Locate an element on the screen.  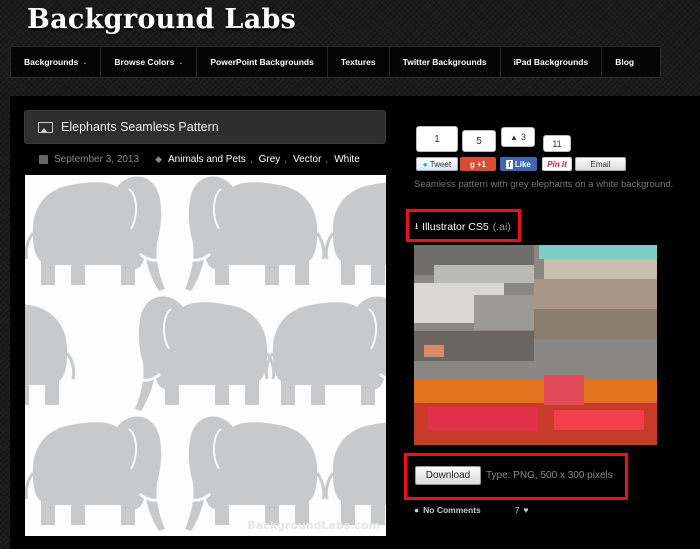
likes-count: 7 is located at coordinates (517, 510).